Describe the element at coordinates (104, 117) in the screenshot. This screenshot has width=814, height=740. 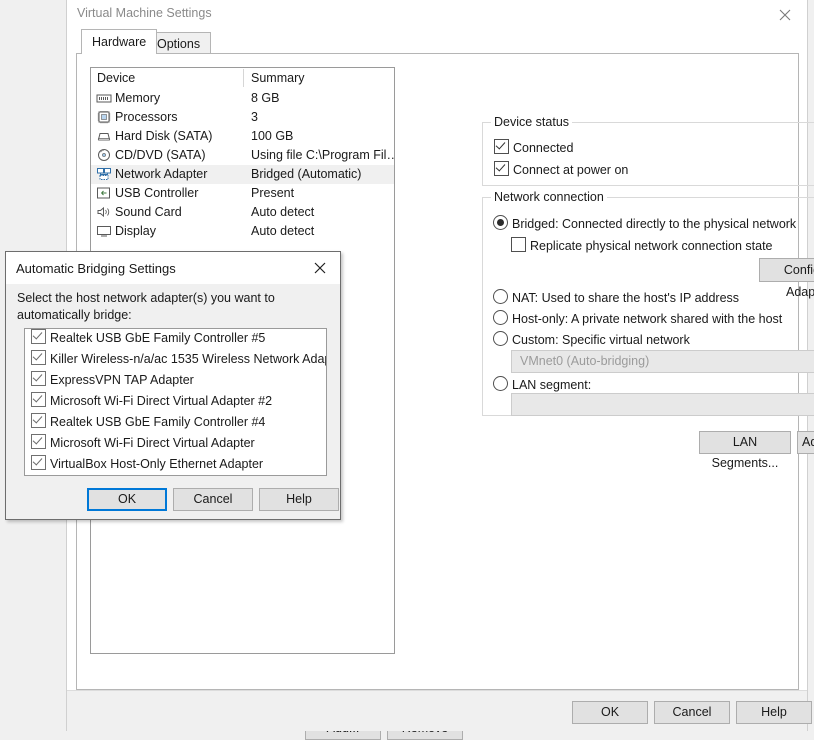
I see `processor-icon` at that location.